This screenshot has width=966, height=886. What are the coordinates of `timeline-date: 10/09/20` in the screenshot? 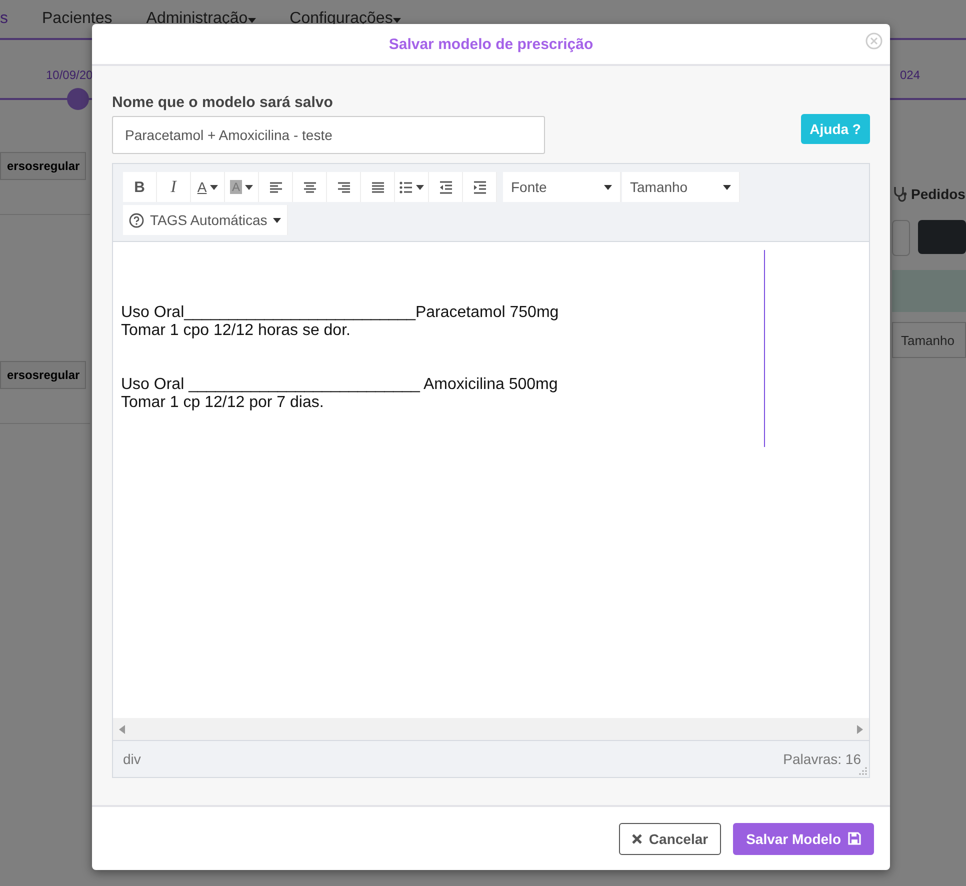 It's located at (69, 75).